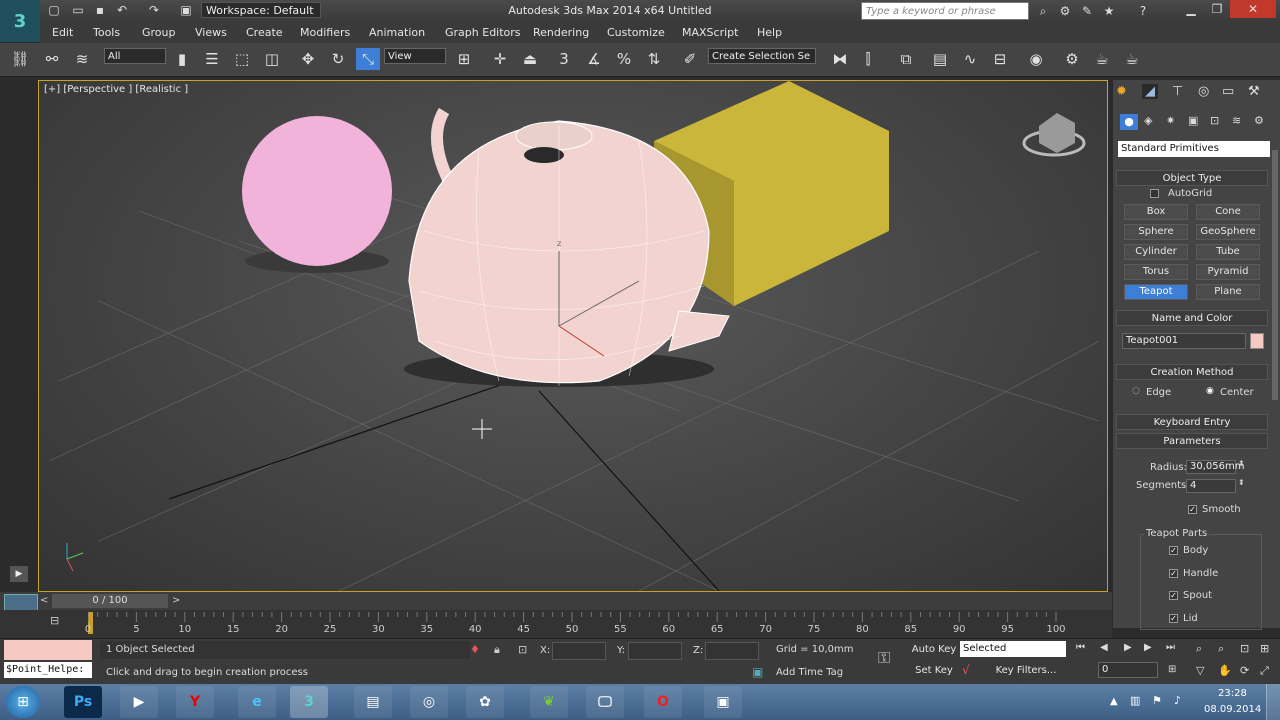 The height and width of the screenshot is (720, 1280). I want to click on box-button: Box, so click(1156, 212).